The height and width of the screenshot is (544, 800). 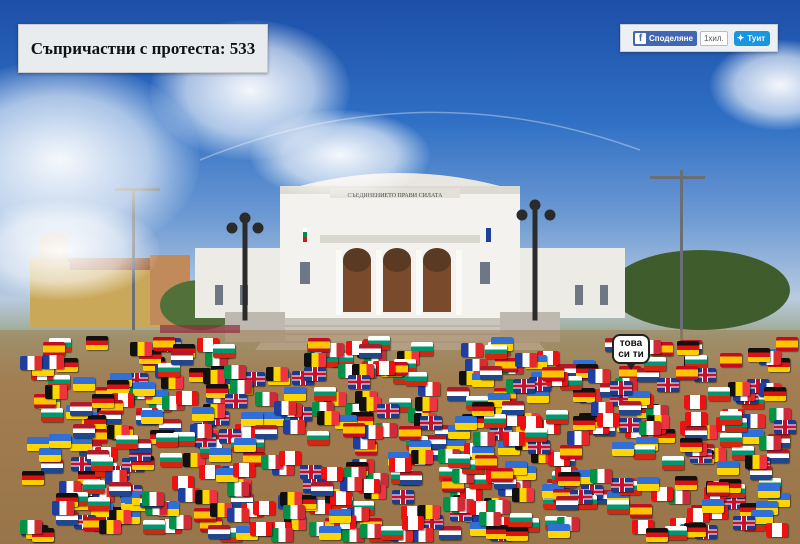 What do you see at coordinates (640, 38) in the screenshot?
I see `facebook-f-icon: f` at bounding box center [640, 38].